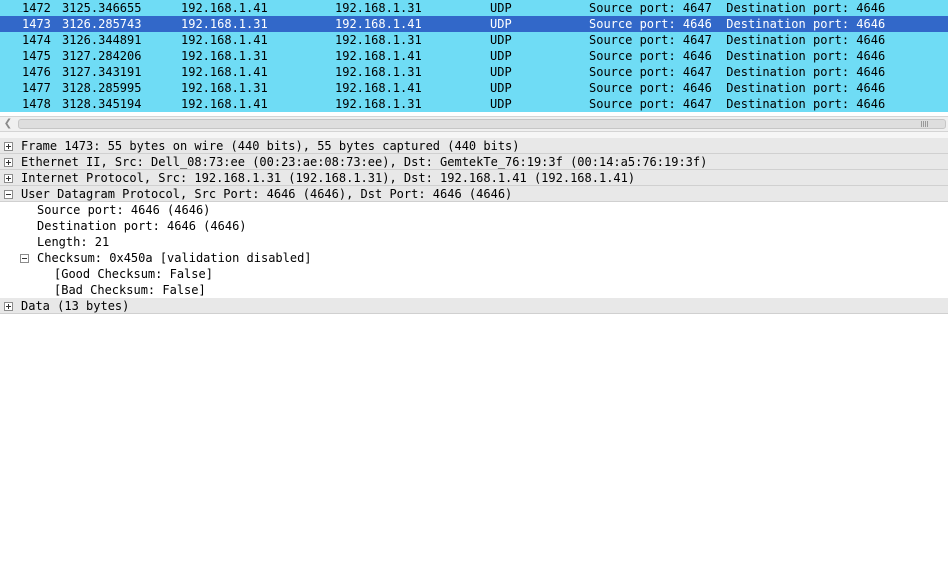 This screenshot has width=948, height=588. I want to click on details-field: Source port: 4646 (4646), so click(474, 210).